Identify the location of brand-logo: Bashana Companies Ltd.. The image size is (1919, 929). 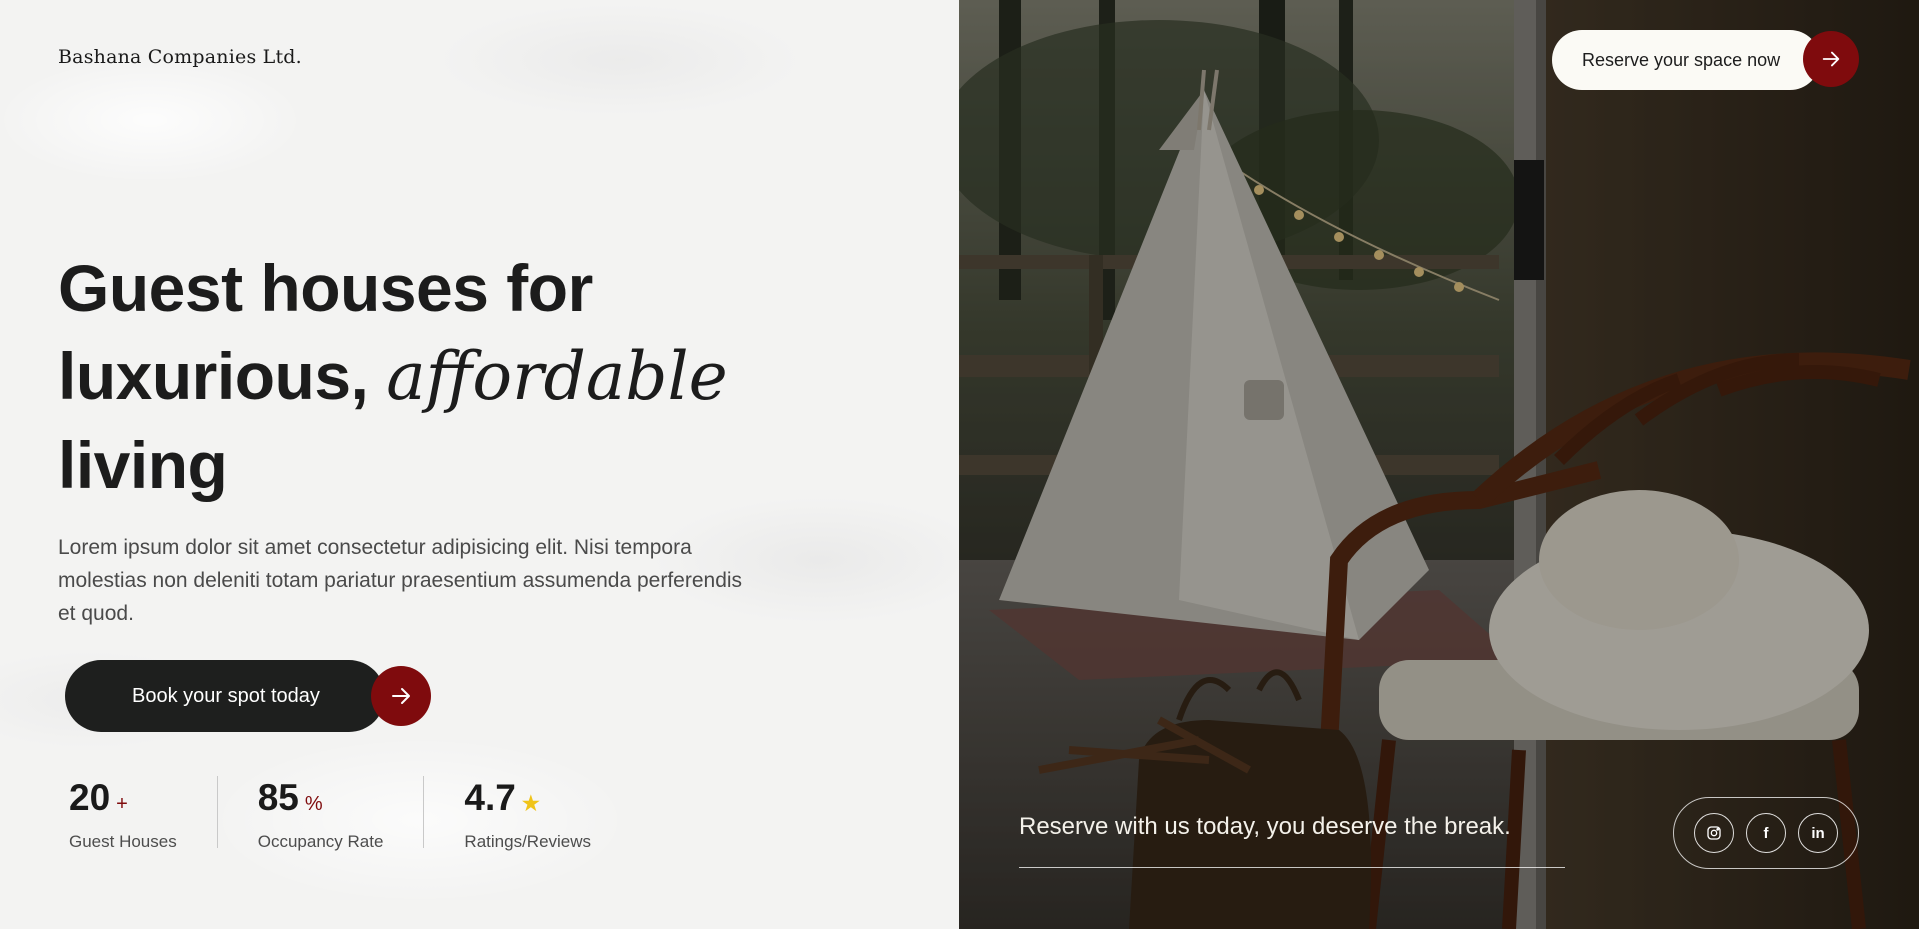
(180, 57).